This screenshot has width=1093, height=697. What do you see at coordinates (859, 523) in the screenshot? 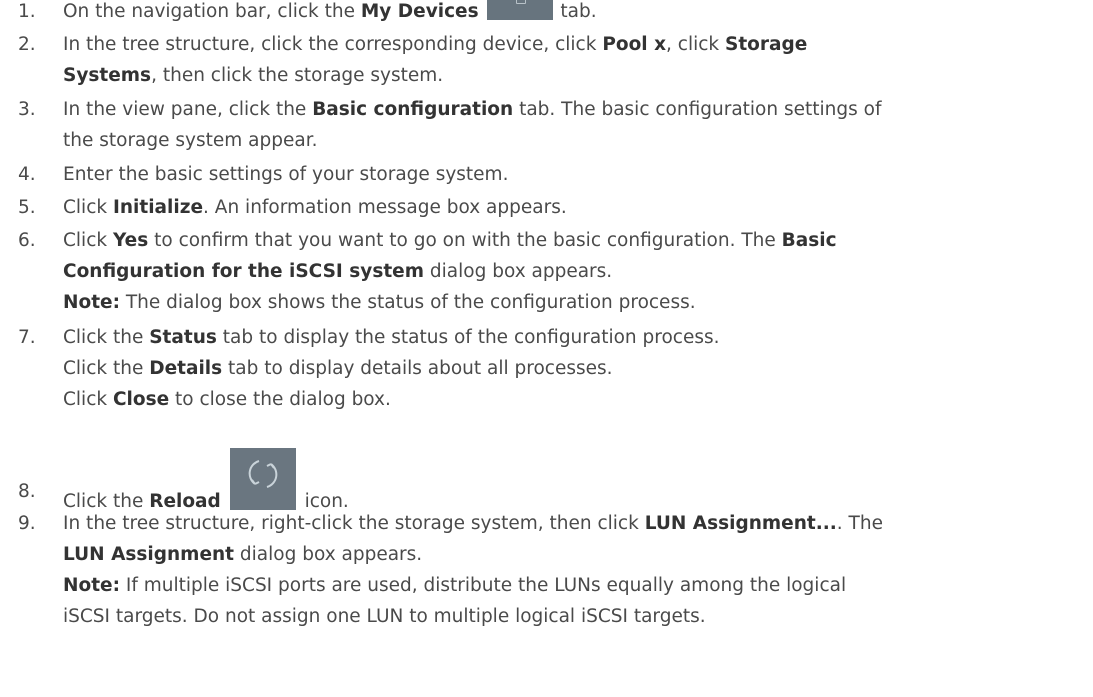
I see `step-text: . The` at bounding box center [859, 523].